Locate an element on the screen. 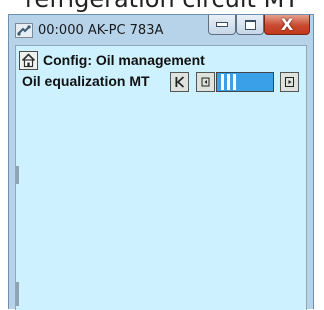 The image size is (324, 310). title-bar: 00:000 AK-PC 783A X is located at coordinates (161, 30).